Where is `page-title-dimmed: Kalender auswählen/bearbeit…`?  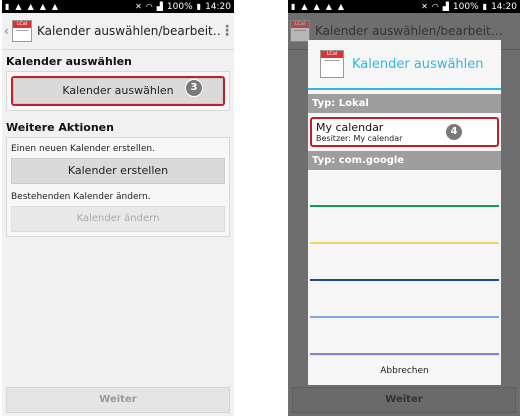
page-title-dimmed: Kalender auswählen/bearbeit… is located at coordinates (409, 31).